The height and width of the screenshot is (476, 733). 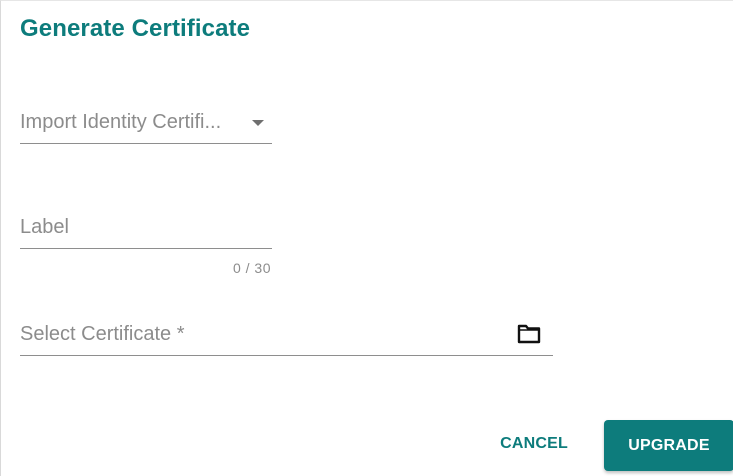 I want to click on dropdown-arrow-icon, so click(x=258, y=123).